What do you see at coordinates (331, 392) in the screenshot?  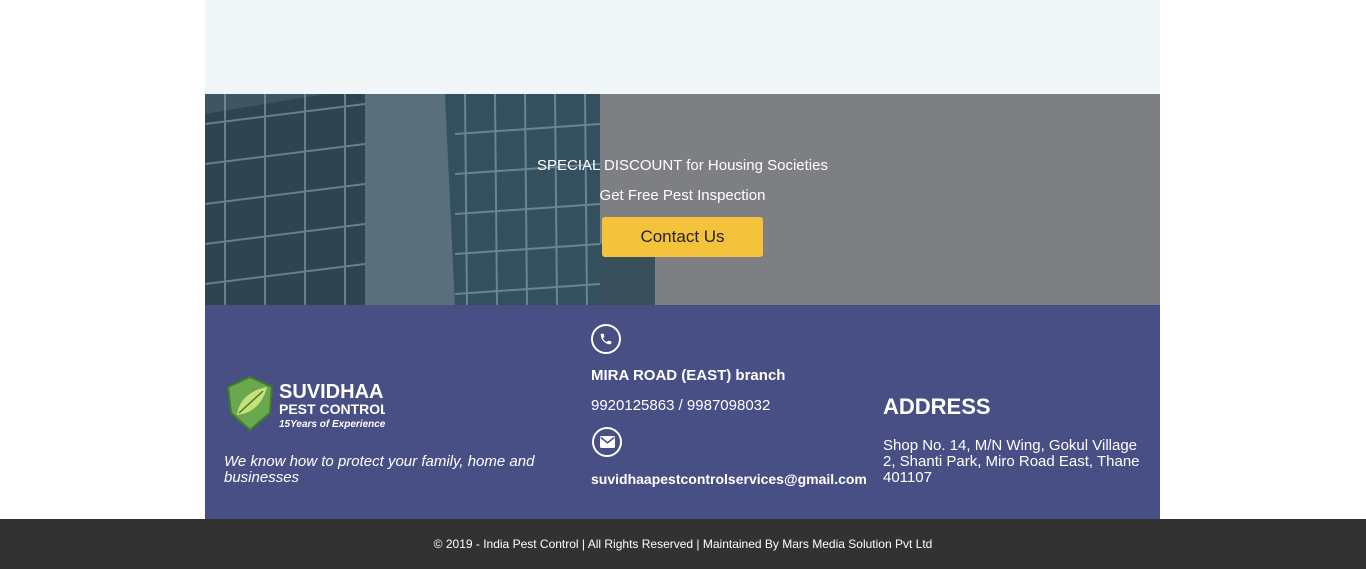 I see `logo-name: SUVIDHAA` at bounding box center [331, 392].